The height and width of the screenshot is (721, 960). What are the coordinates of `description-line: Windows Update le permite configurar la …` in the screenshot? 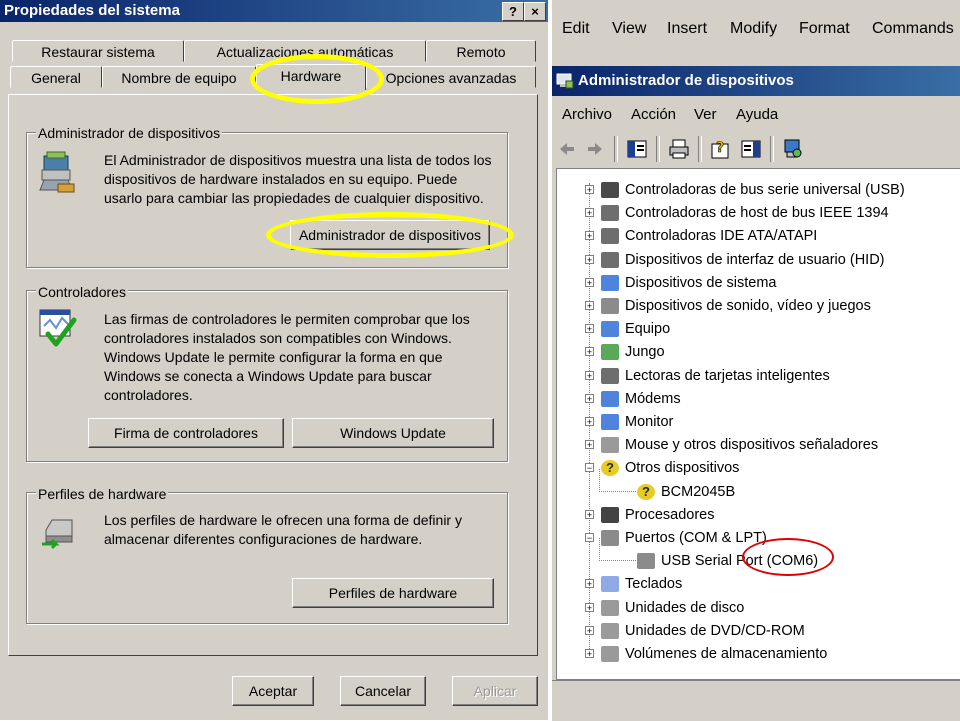 It's located at (273, 357).